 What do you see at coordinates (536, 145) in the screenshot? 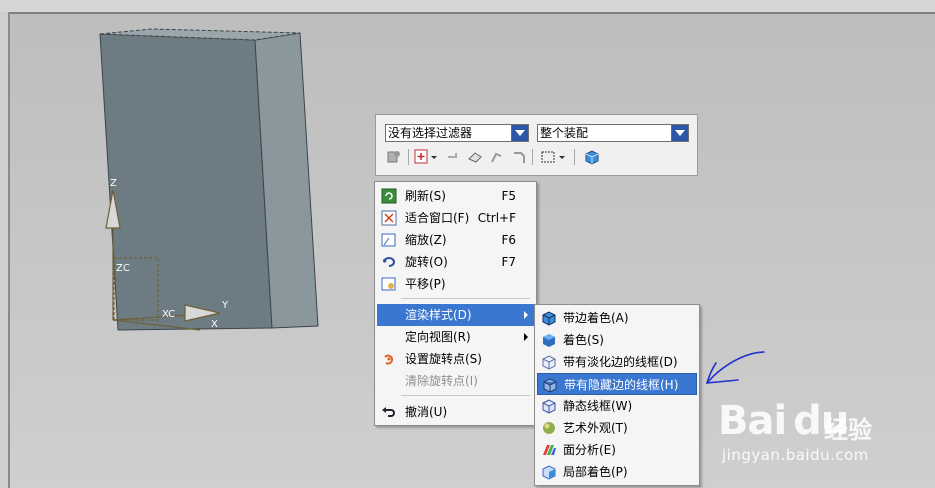
I see `selection-bar: 没有选择过滤器 整个装配` at bounding box center [536, 145].